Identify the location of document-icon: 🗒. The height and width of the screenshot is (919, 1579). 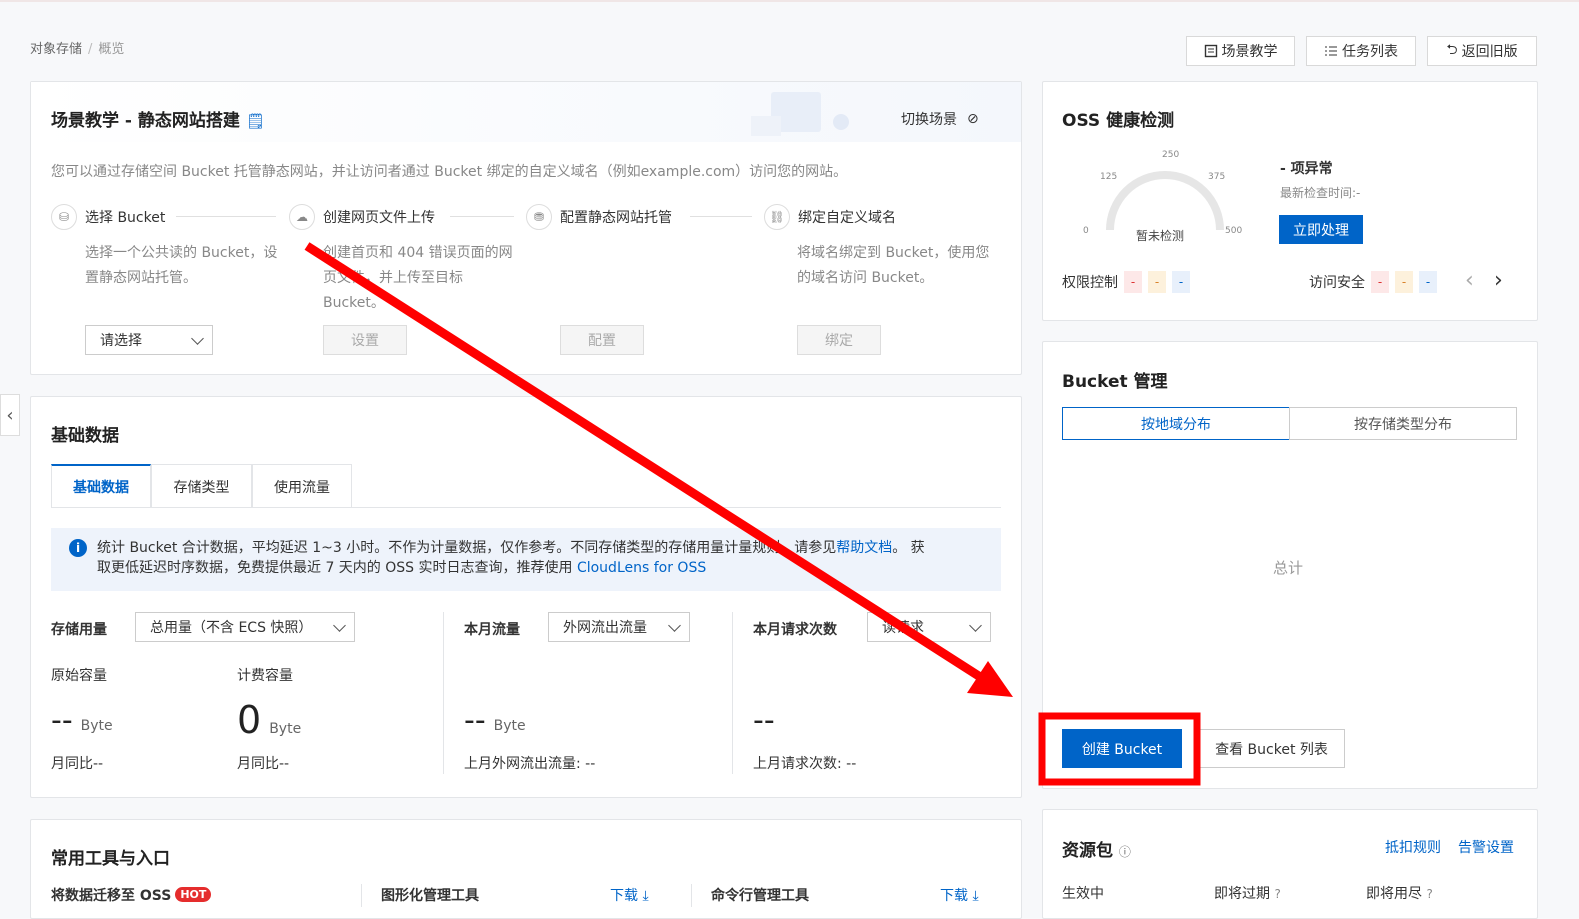
(255, 121).